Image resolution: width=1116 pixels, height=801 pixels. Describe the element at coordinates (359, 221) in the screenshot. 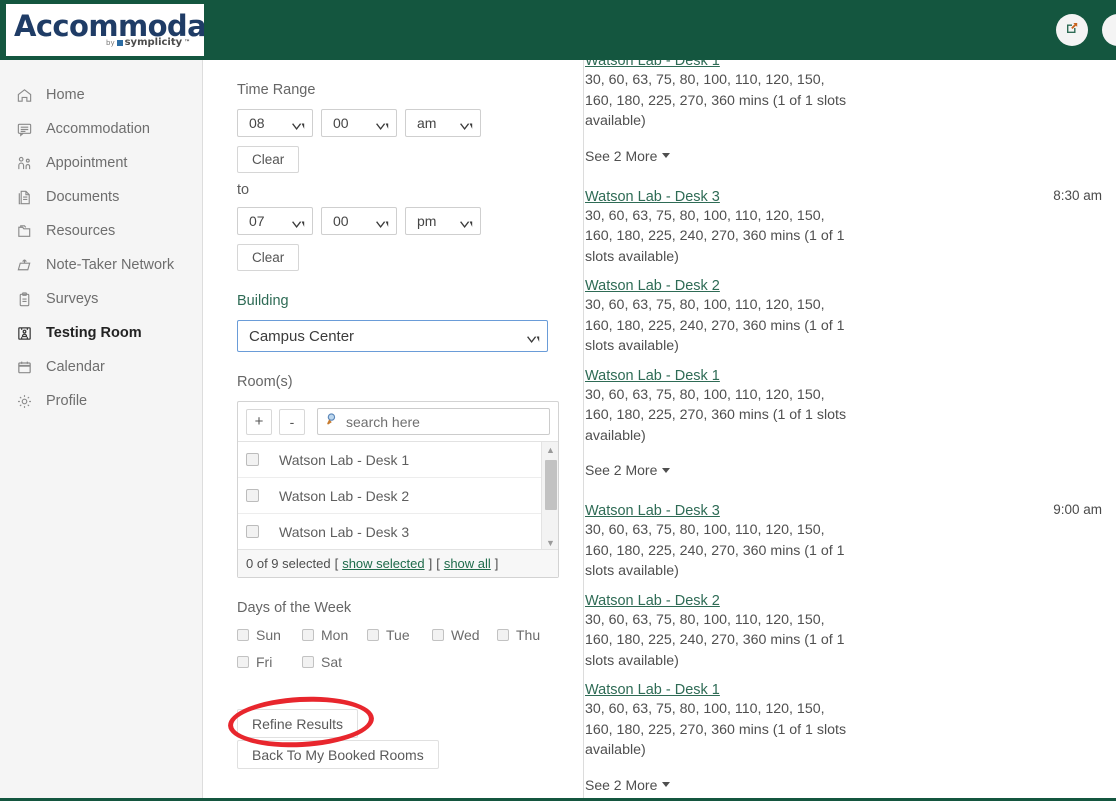

I see `end-minute-select: 00` at that location.